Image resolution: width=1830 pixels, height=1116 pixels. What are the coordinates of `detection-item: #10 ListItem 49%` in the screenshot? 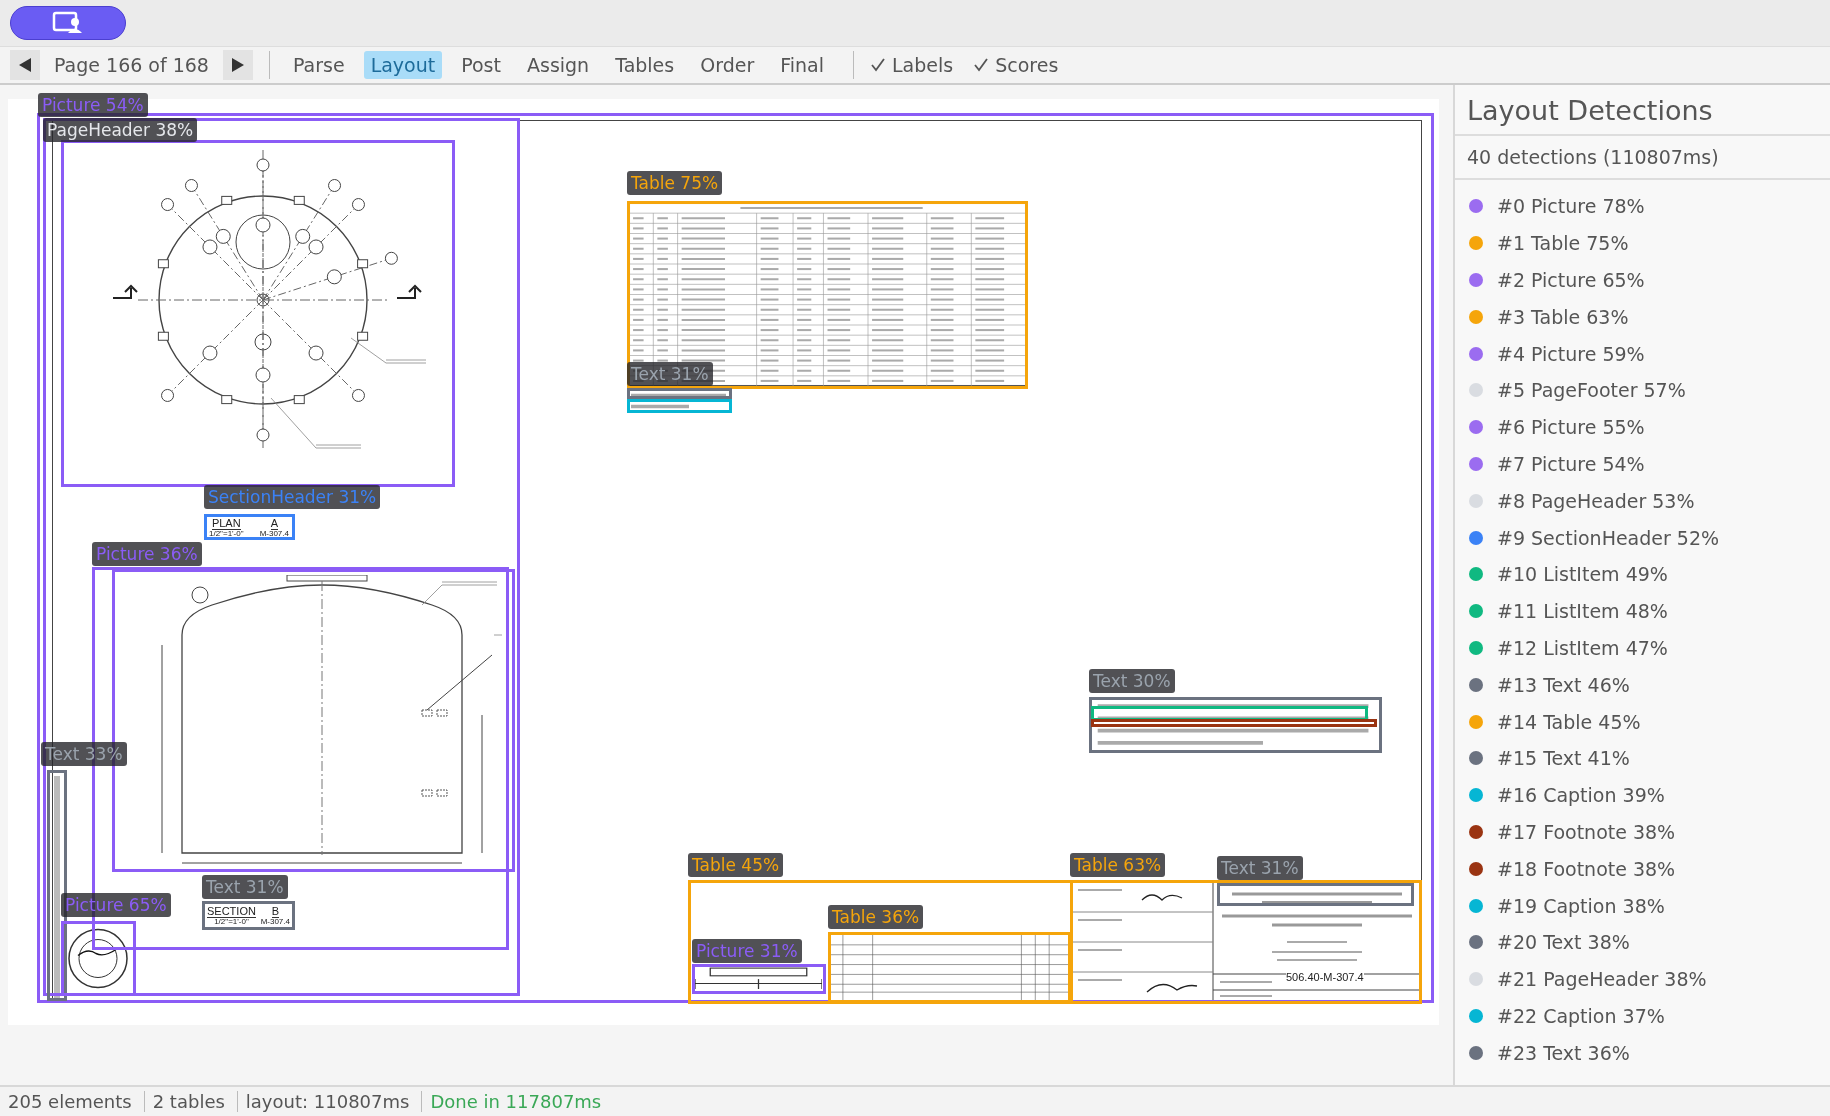 It's located at (1582, 574).